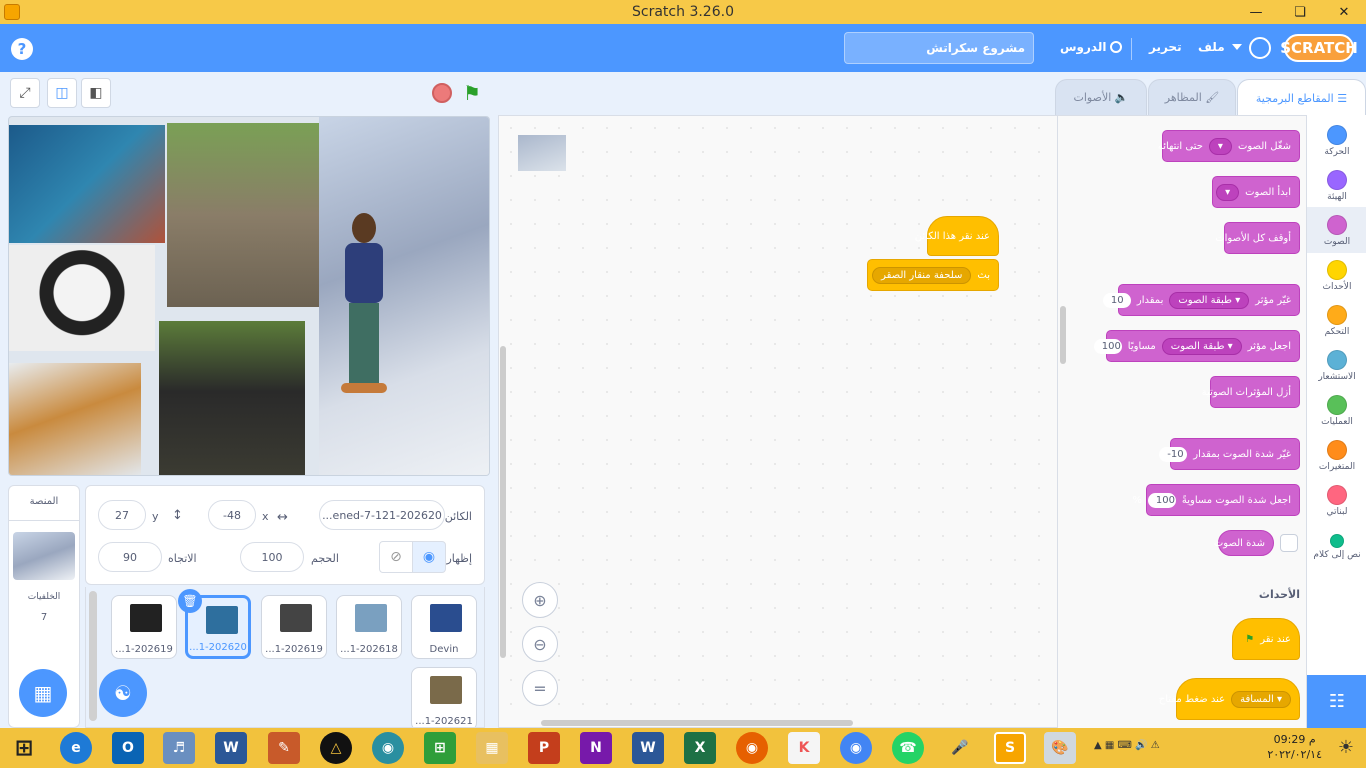 Image resolution: width=1366 pixels, height=768 pixels. Describe the element at coordinates (1229, 699) in the screenshot. I see `when-key-pressed-block: عند ضغط مفتاح المسافة ▾` at that location.